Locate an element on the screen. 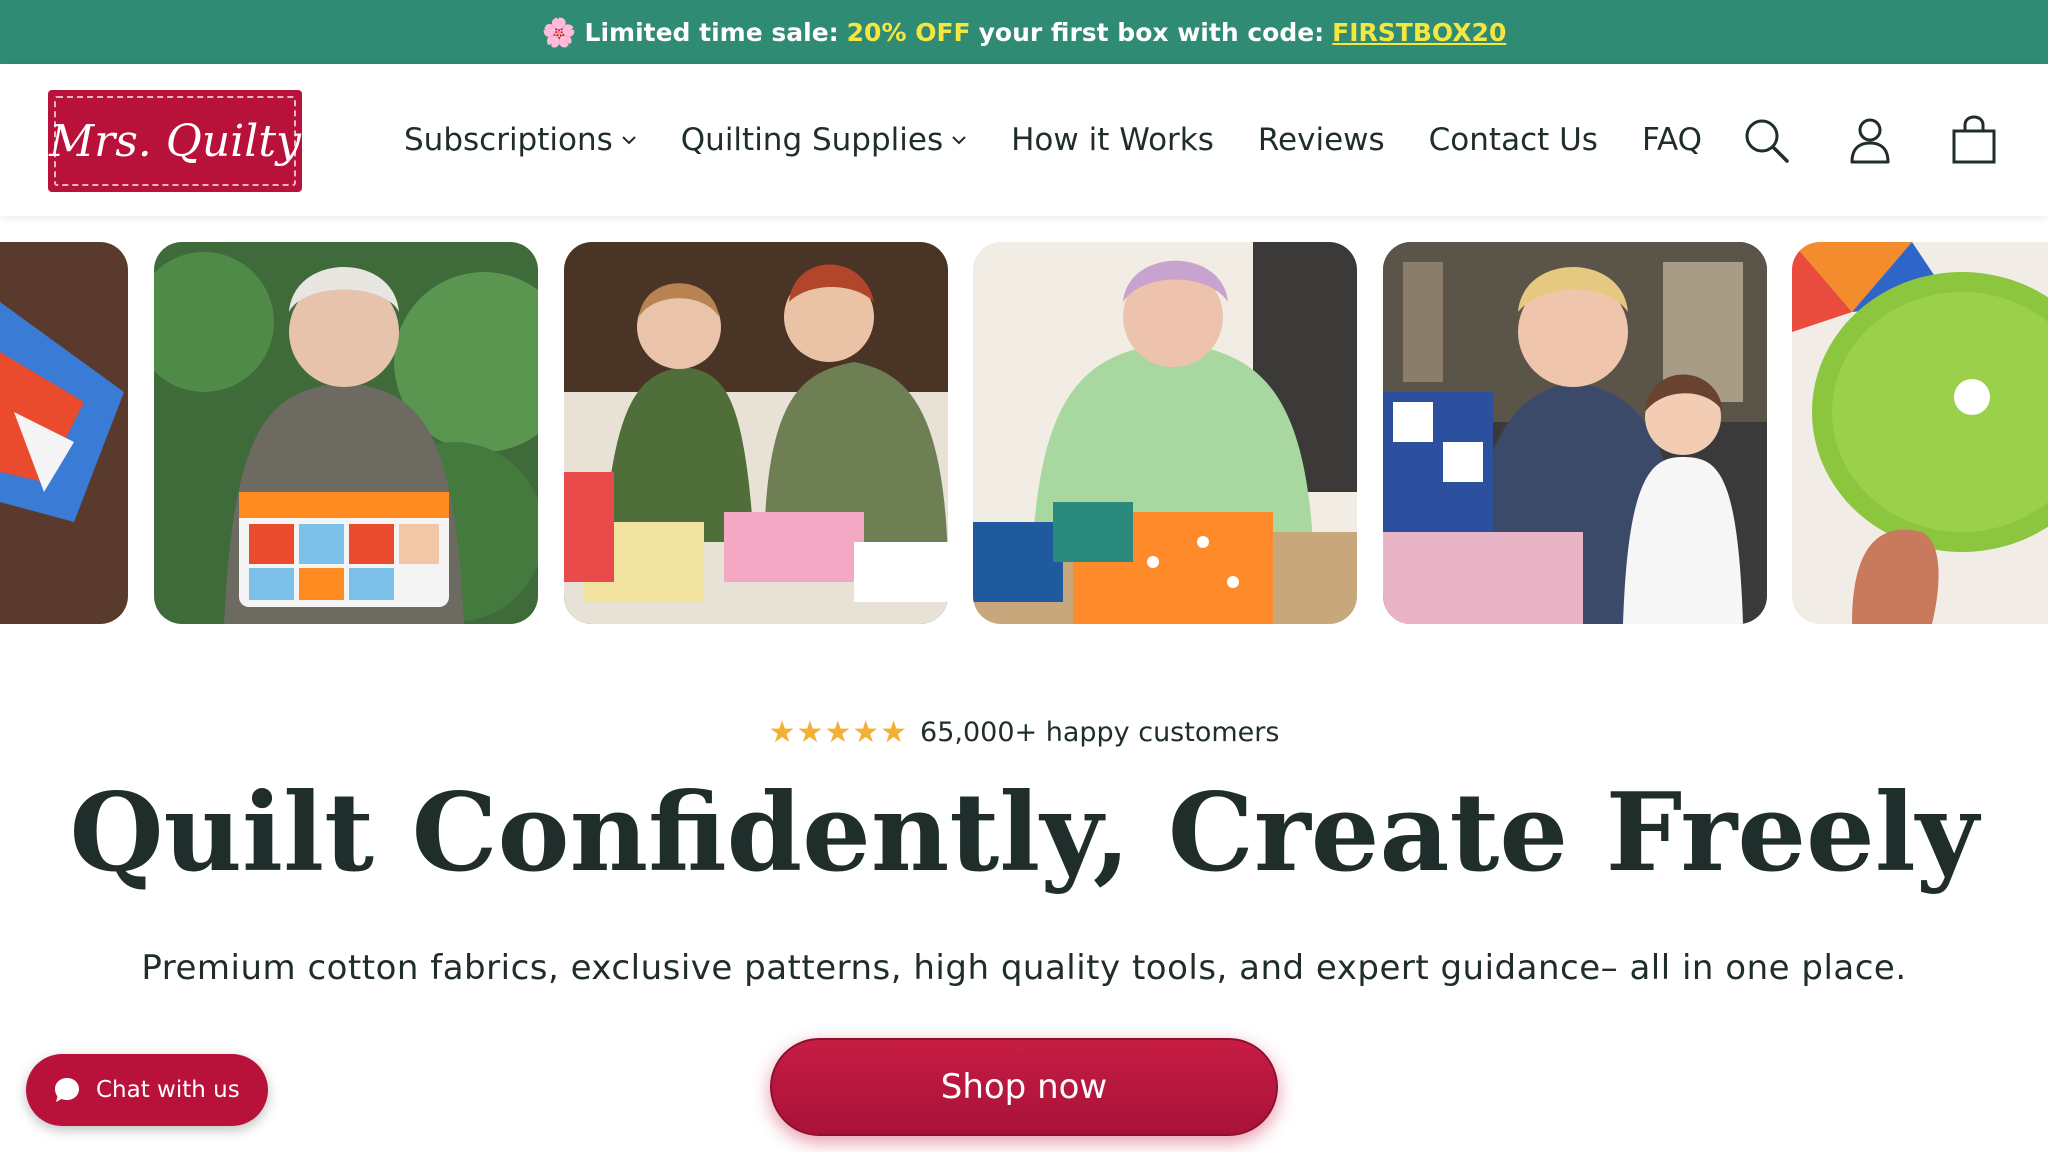 This screenshot has height=1152, width=2048. flower-icon: 🌸 is located at coordinates (559, 32).